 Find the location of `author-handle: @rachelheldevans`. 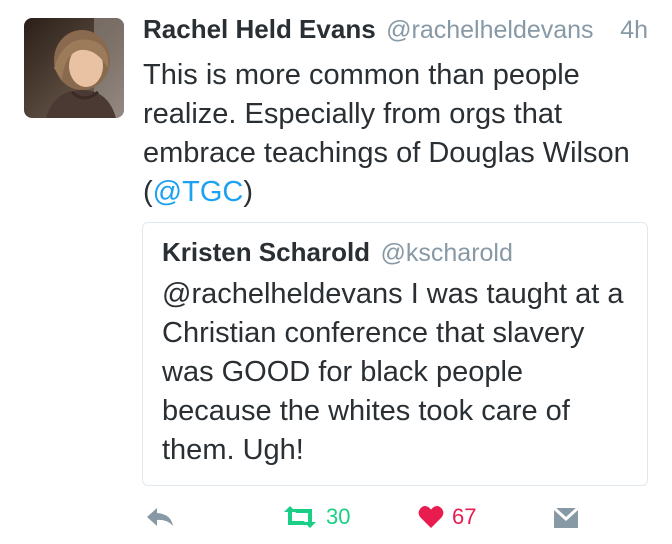

author-handle: @rachelheldevans is located at coordinates (489, 30).